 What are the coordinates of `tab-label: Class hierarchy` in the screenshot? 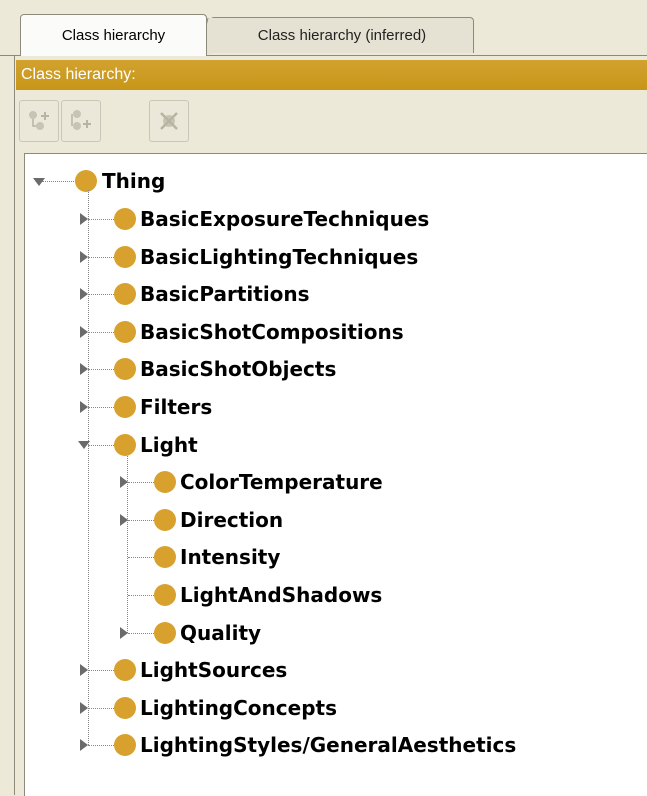 It's located at (113, 35).